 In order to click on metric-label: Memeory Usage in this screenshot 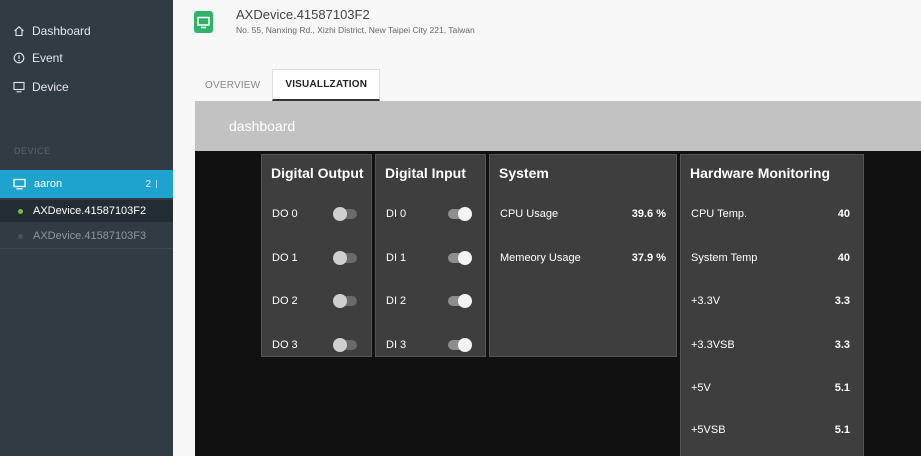, I will do `click(540, 258)`.